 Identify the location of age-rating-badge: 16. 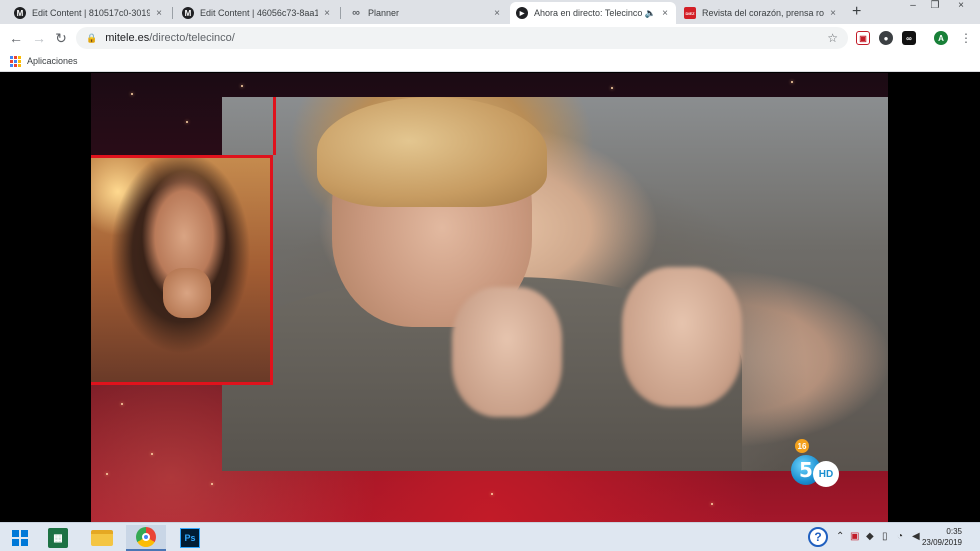
(802, 446).